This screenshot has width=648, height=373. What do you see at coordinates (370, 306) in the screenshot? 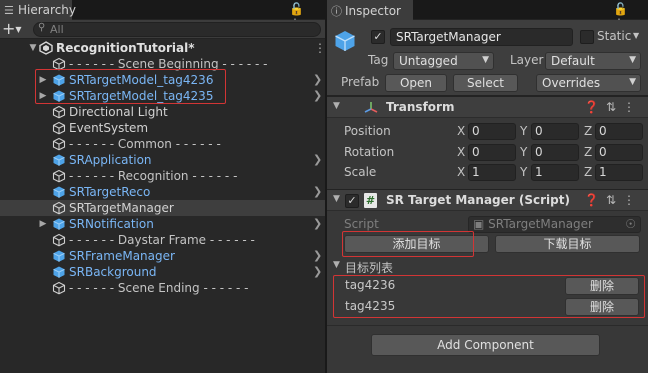
I see `target-name: tag4235` at bounding box center [370, 306].